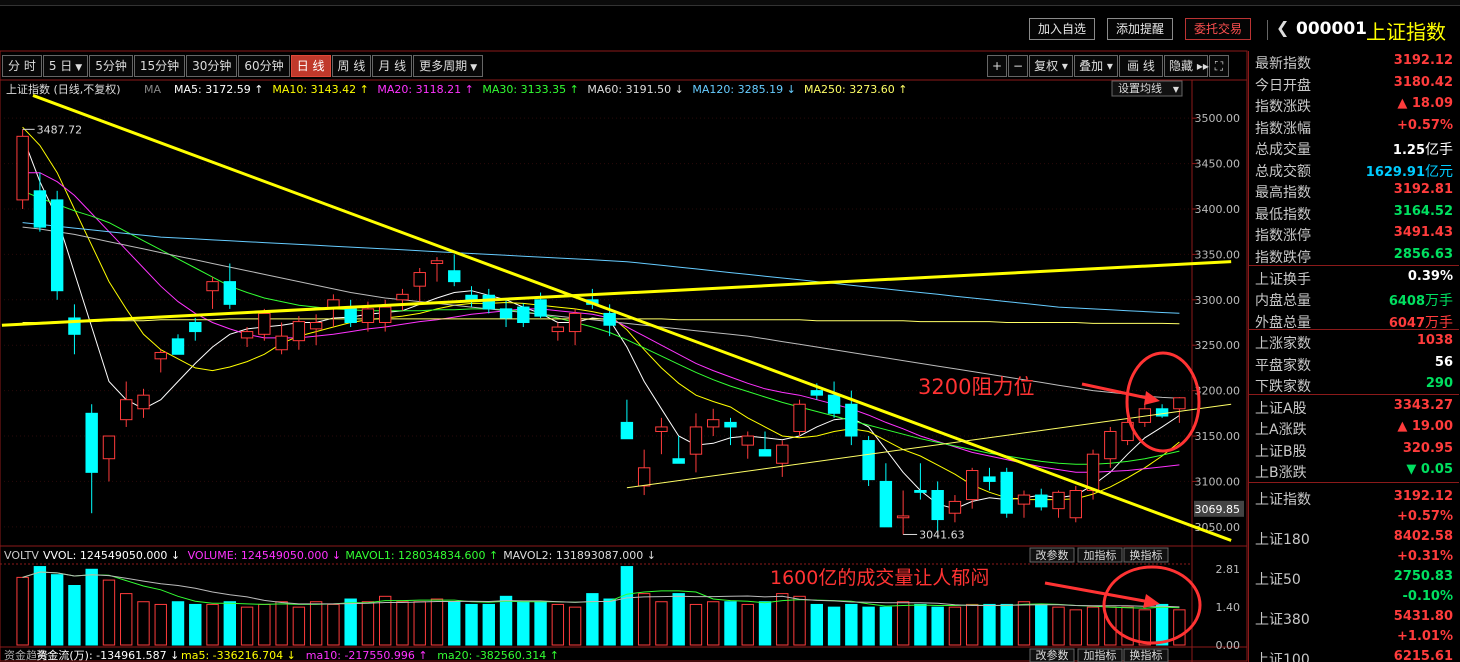 The width and height of the screenshot is (1460, 662). What do you see at coordinates (1283, 500) in the screenshot?
I see `index-label: 上证指数` at bounding box center [1283, 500].